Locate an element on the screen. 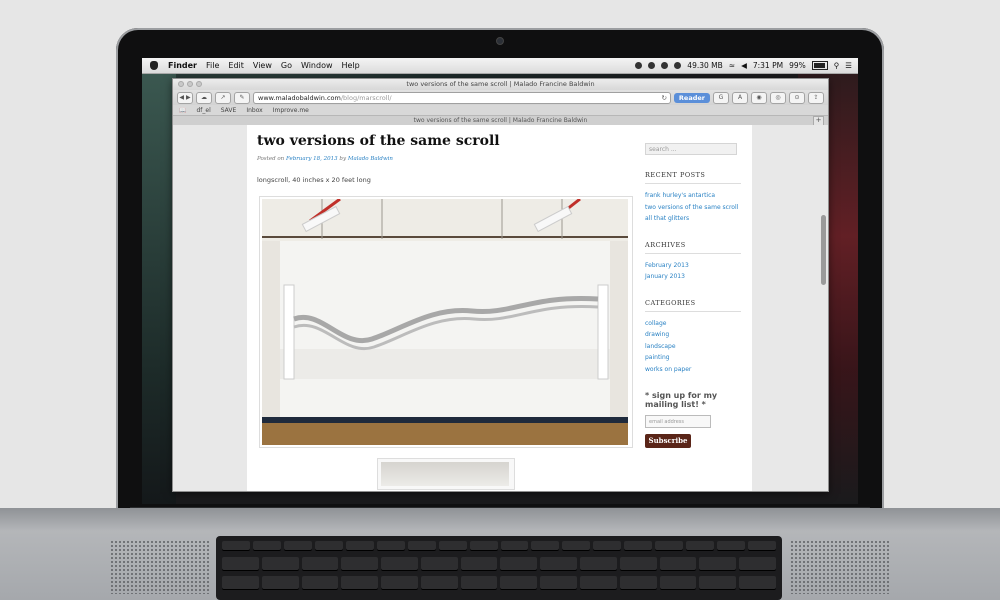  keyboard is located at coordinates (499, 568).